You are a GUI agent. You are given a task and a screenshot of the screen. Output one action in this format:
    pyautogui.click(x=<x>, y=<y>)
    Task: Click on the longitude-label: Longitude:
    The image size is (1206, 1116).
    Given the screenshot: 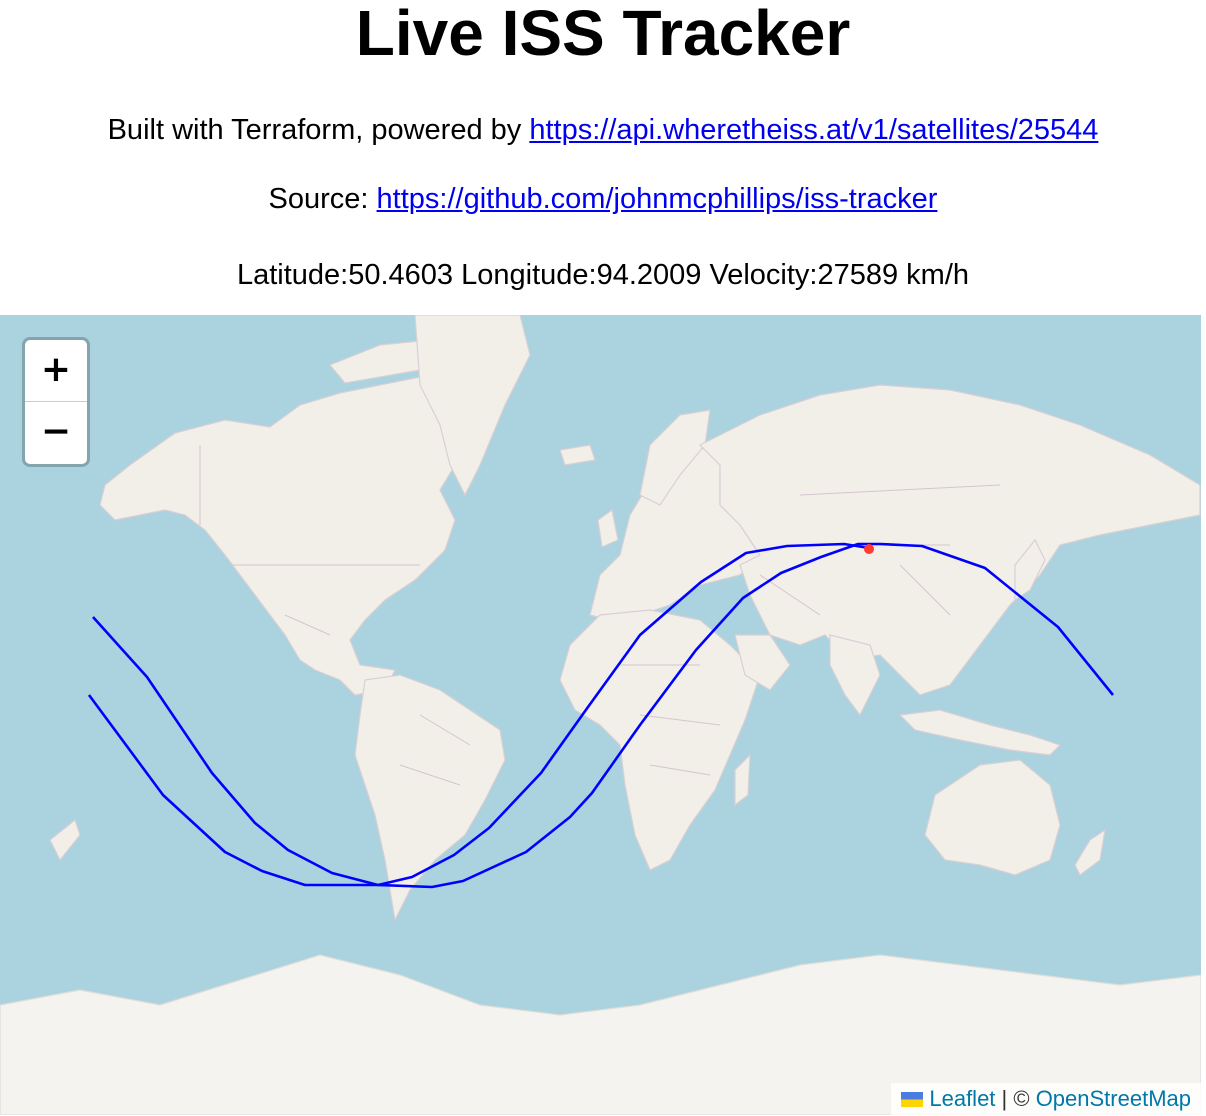 What is the action you would take?
    pyautogui.click(x=529, y=275)
    